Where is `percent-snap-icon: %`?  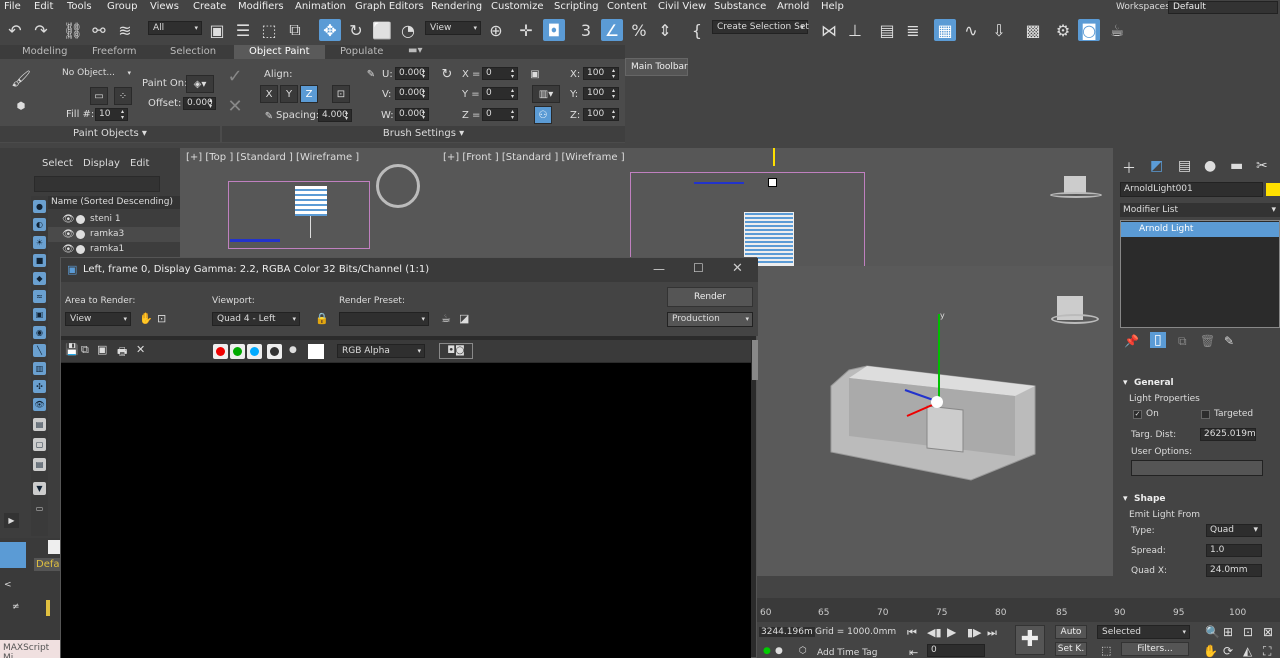
percent-snap-icon: % is located at coordinates (639, 30).